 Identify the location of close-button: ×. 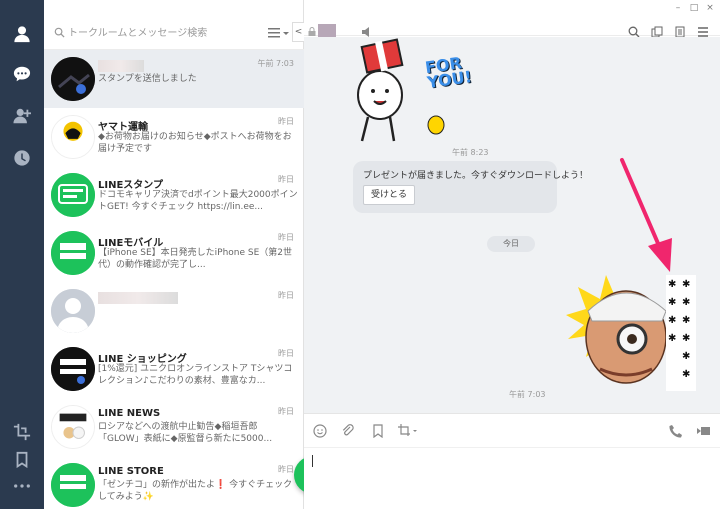
(710, 8).